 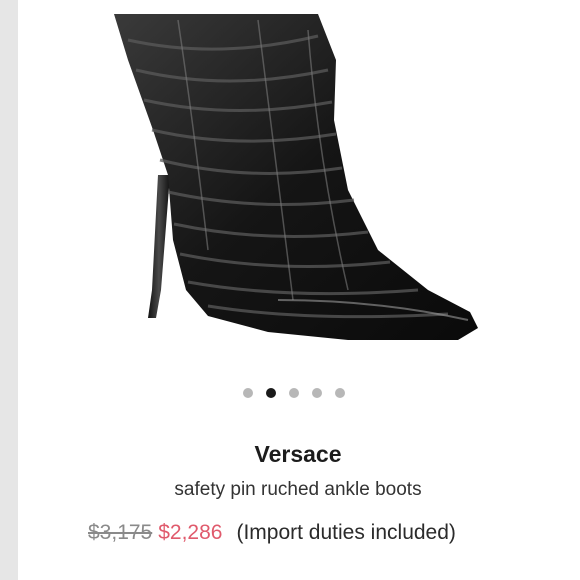 I want to click on carousel-dot-2-active, so click(x=271, y=393).